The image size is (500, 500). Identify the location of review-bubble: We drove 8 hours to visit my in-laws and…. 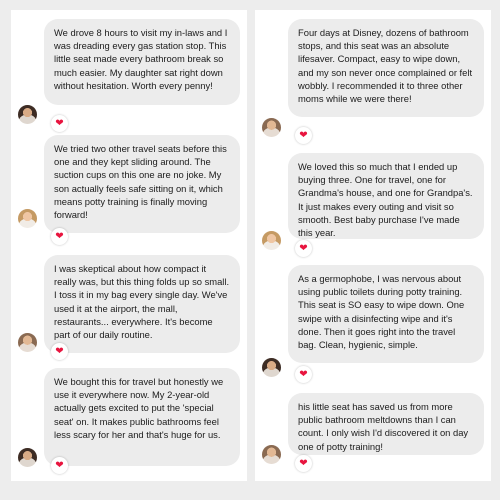
(142, 62).